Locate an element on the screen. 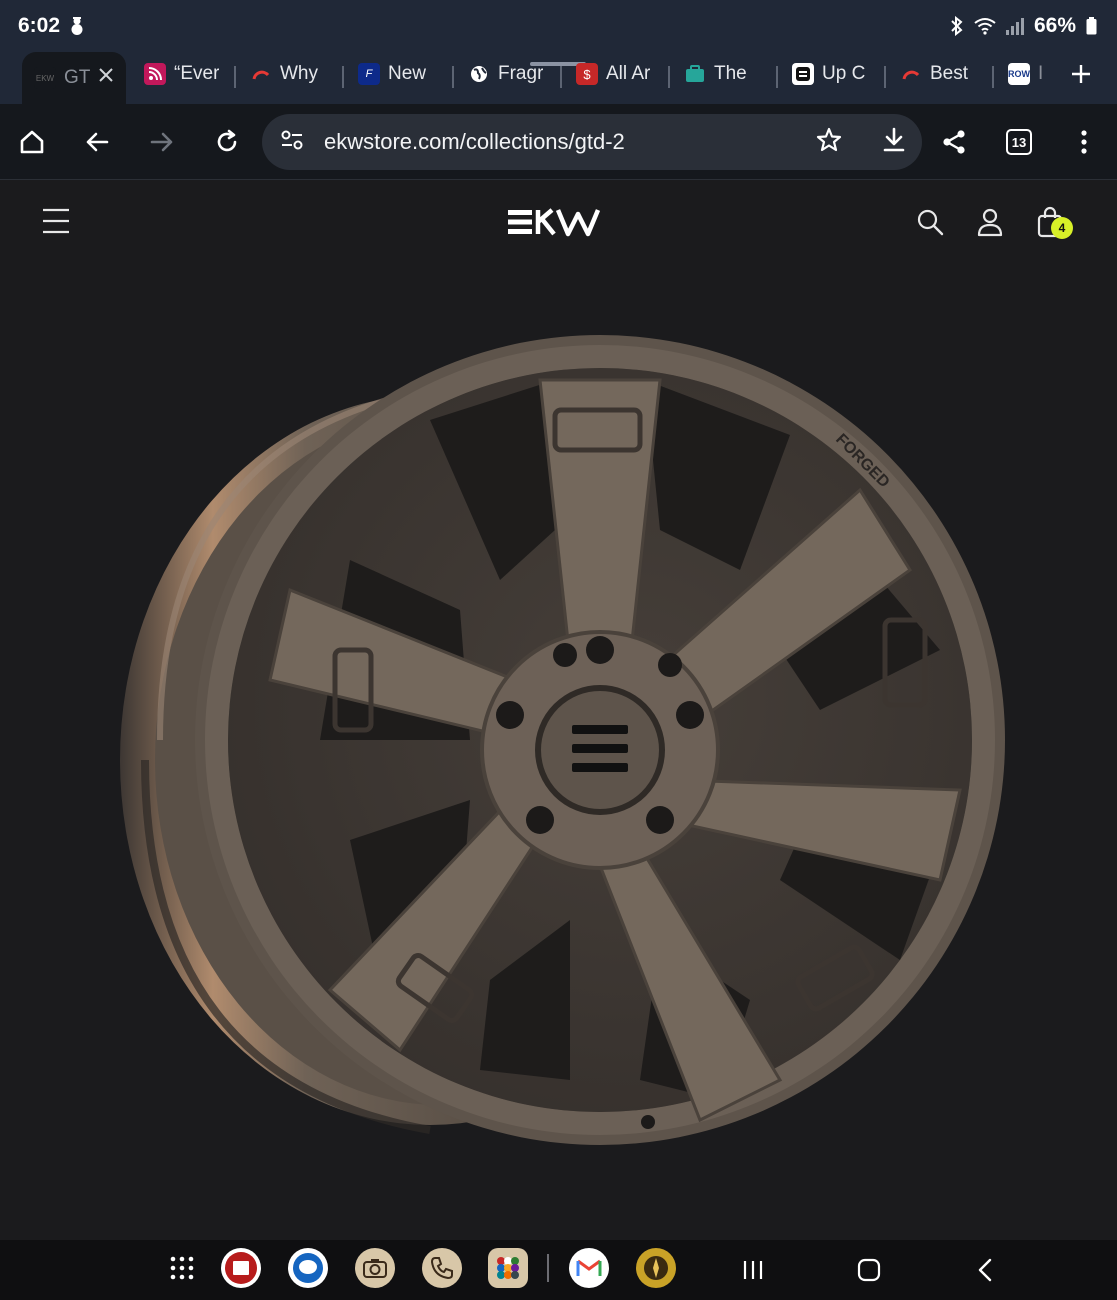 The image size is (1117, 1300). status-left: 6:02 is located at coordinates (52, 26).